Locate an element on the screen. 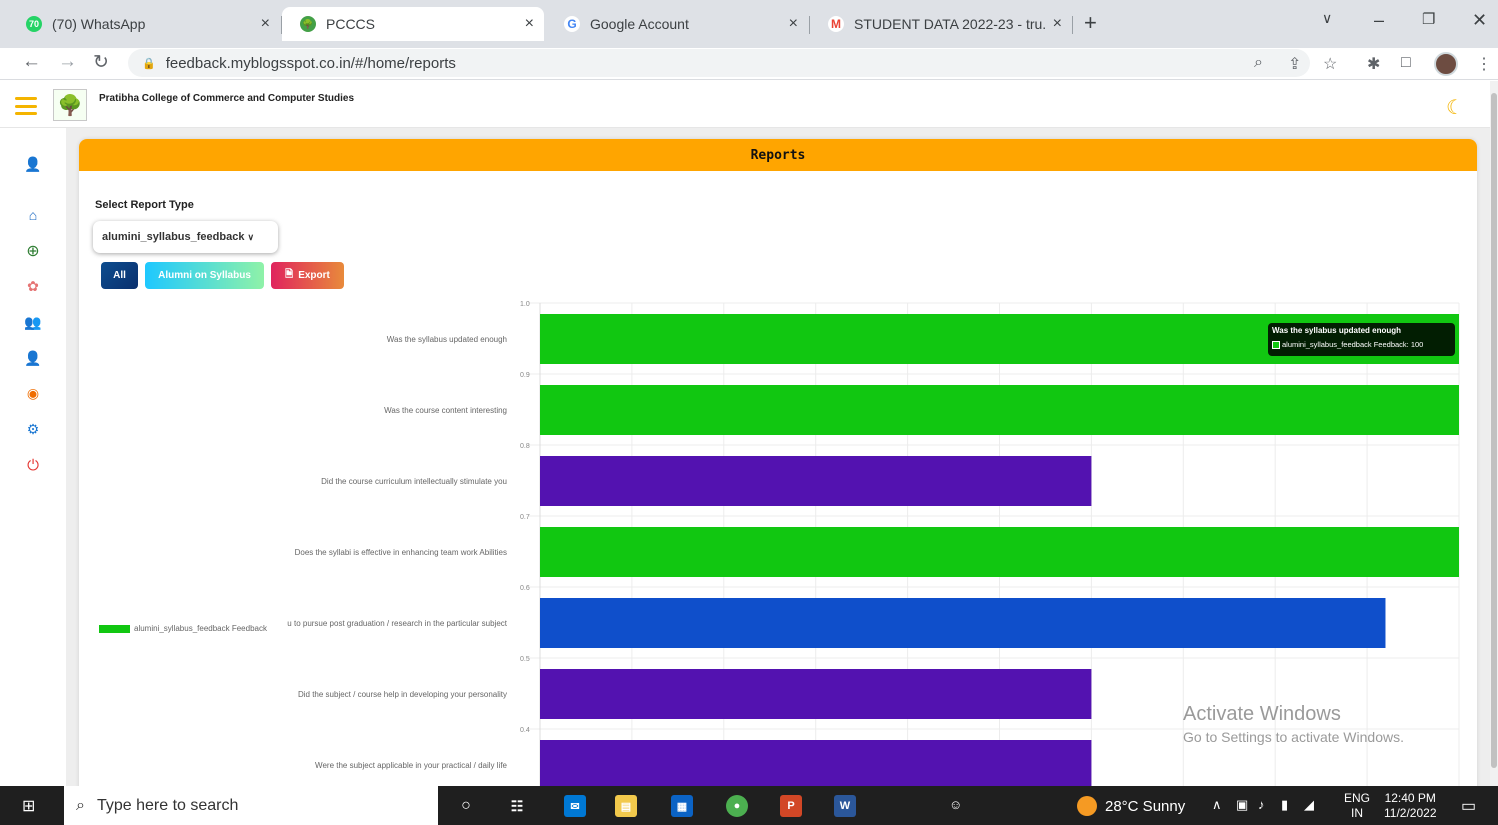 The width and height of the screenshot is (1498, 825). student-icon: 👤 is located at coordinates (33, 358).